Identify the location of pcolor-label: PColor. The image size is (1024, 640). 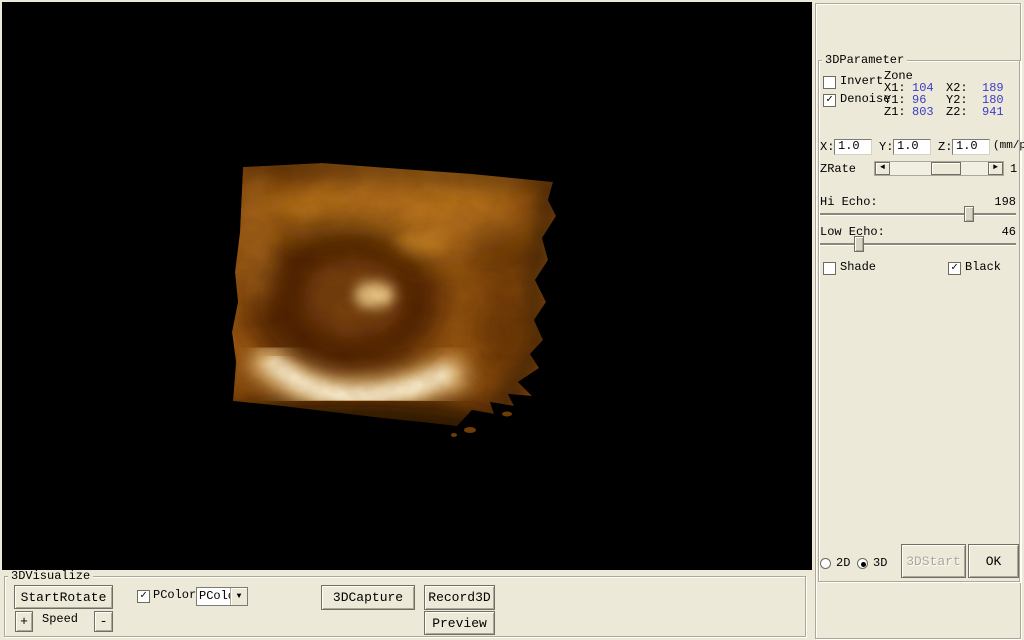
(175, 595).